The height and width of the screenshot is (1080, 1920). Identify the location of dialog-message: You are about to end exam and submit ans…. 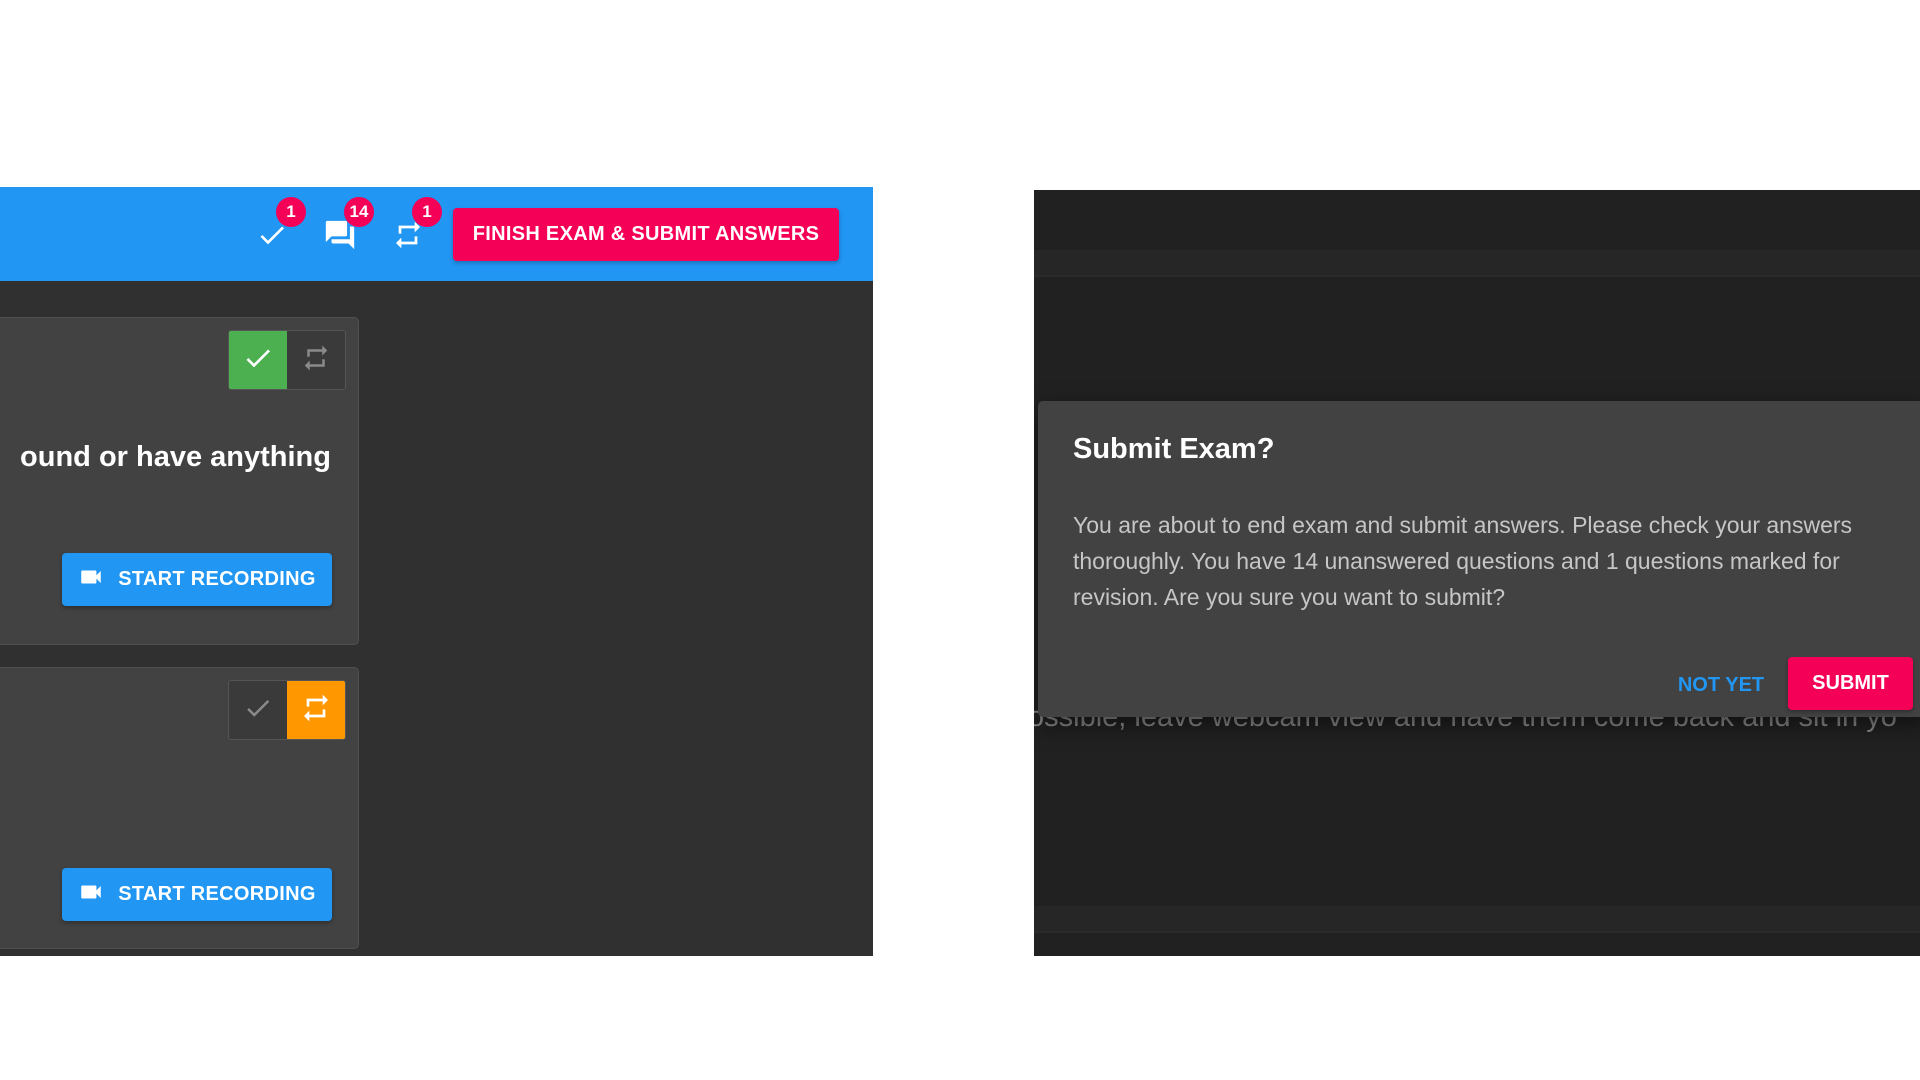
(1463, 561).